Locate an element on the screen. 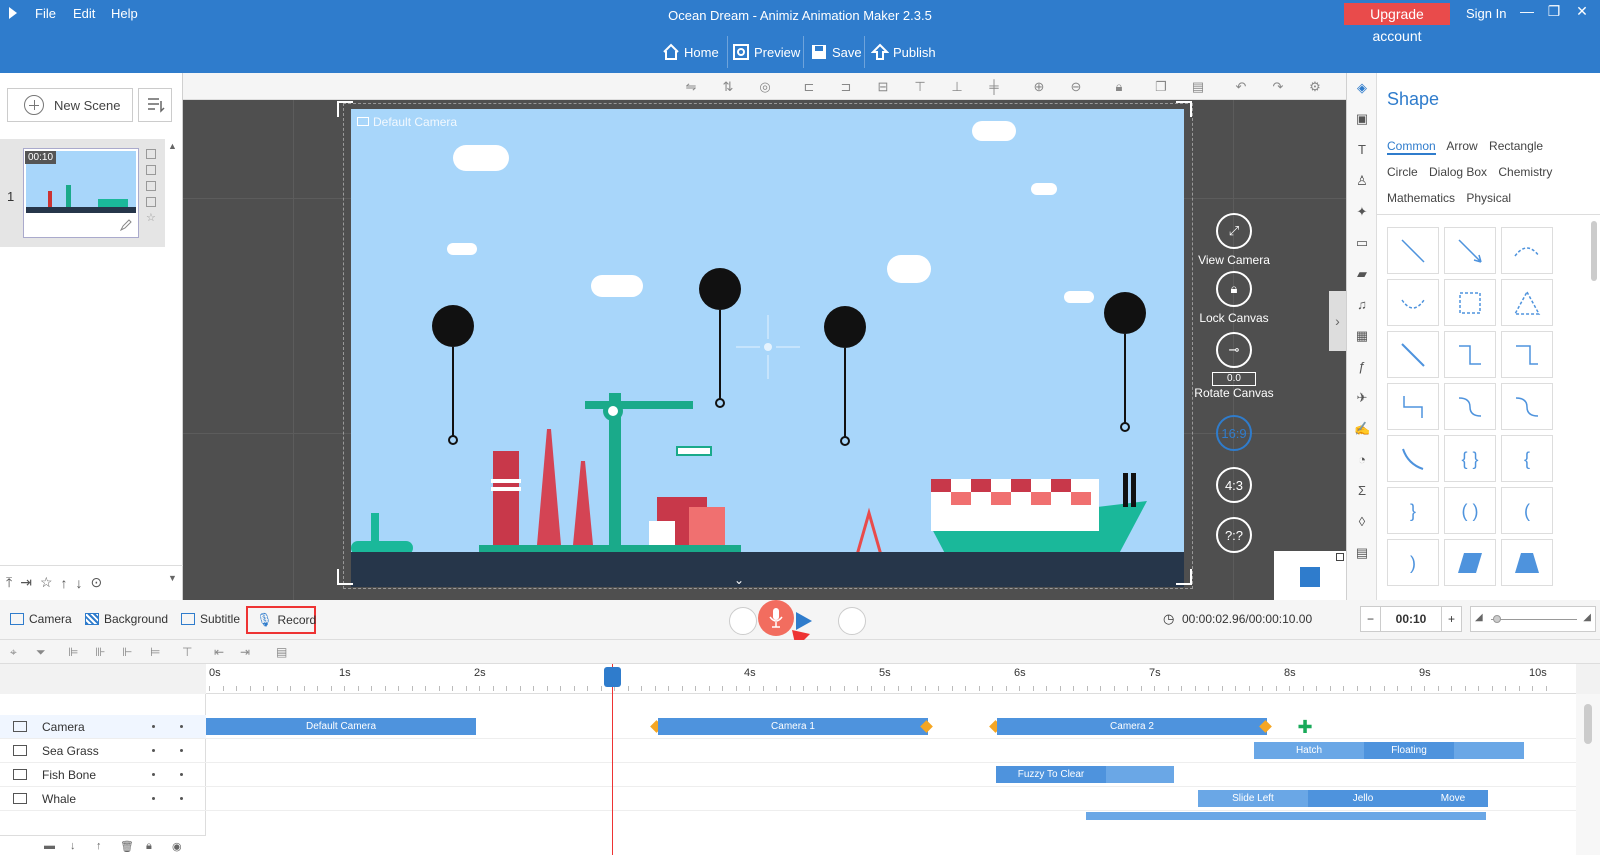  align-left-icon: ⊫ is located at coordinates (73, 652).